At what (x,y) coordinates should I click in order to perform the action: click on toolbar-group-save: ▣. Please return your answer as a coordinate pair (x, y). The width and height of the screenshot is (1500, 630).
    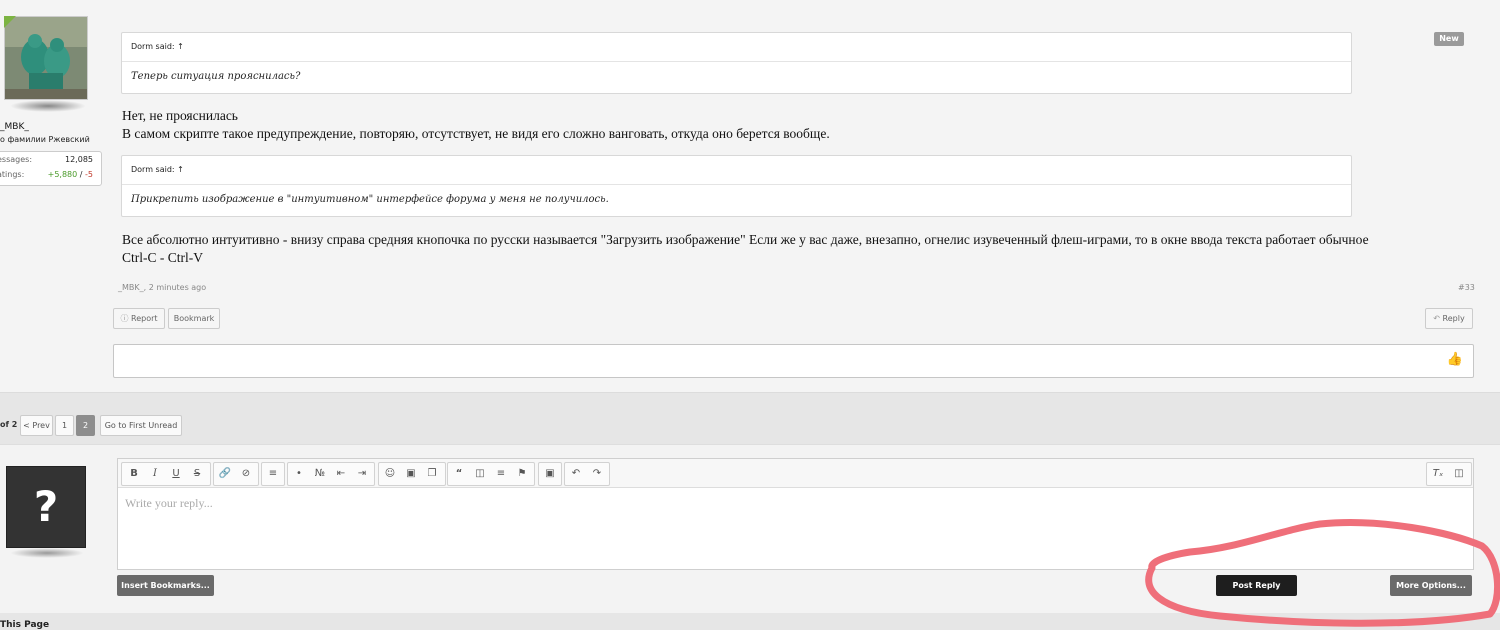
    Looking at the image, I should click on (550, 474).